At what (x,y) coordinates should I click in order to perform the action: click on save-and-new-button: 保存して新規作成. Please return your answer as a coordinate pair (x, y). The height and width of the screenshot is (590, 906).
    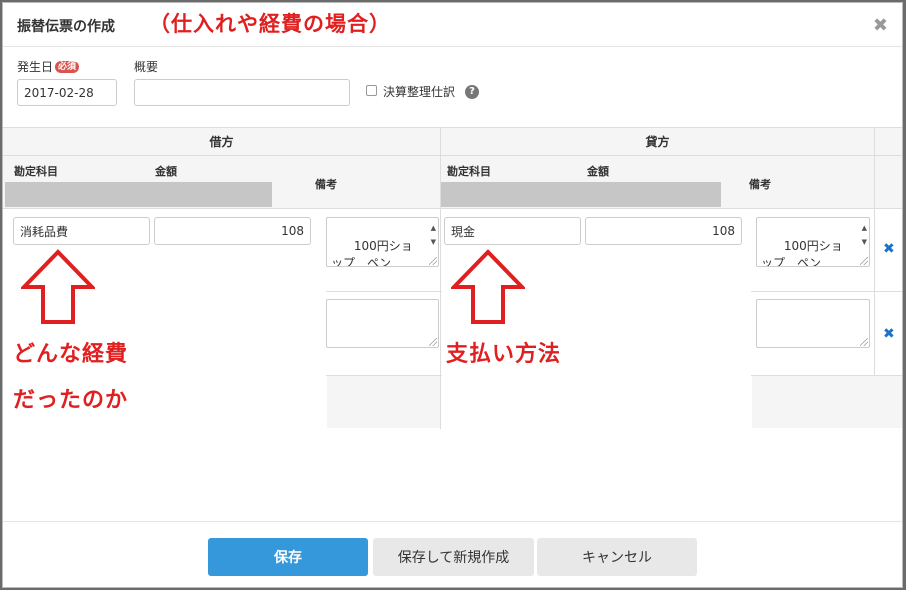
    Looking at the image, I should click on (453, 557).